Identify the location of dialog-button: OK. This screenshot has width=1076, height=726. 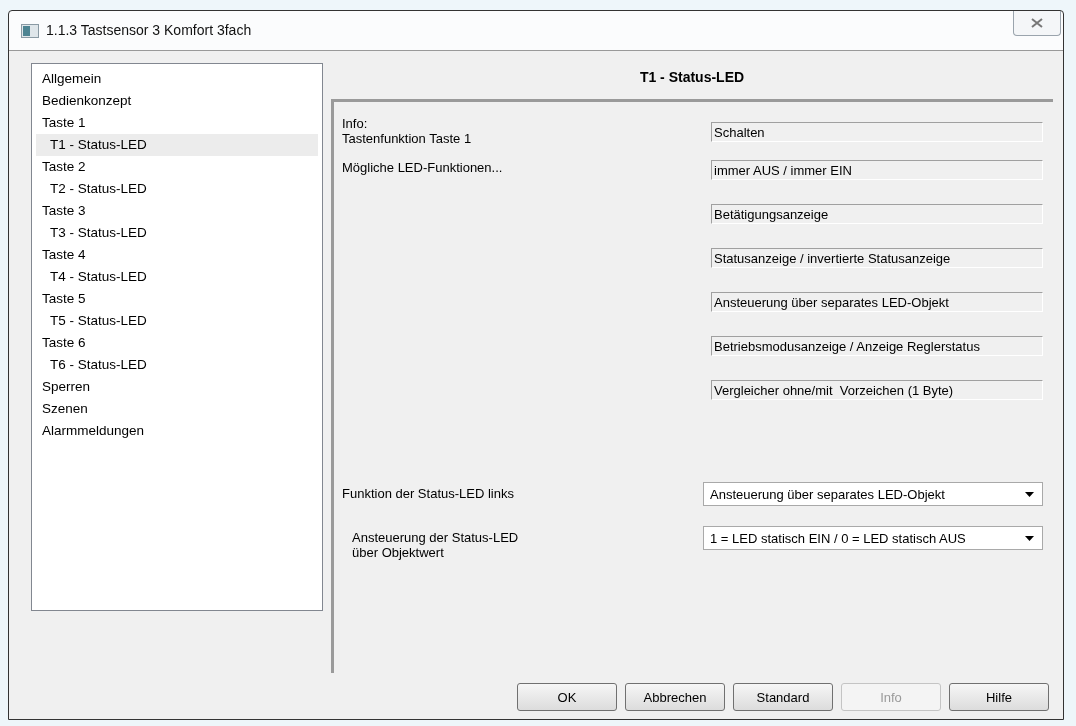
(567, 697).